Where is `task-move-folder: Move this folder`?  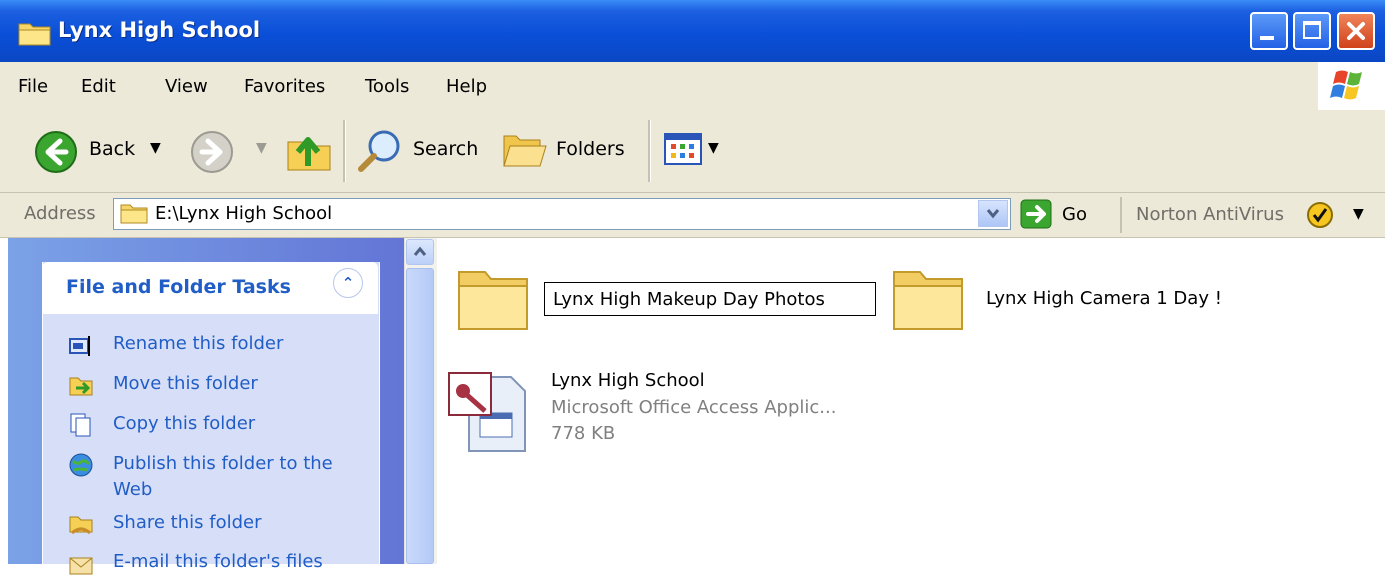 task-move-folder: Move this folder is located at coordinates (185, 384).